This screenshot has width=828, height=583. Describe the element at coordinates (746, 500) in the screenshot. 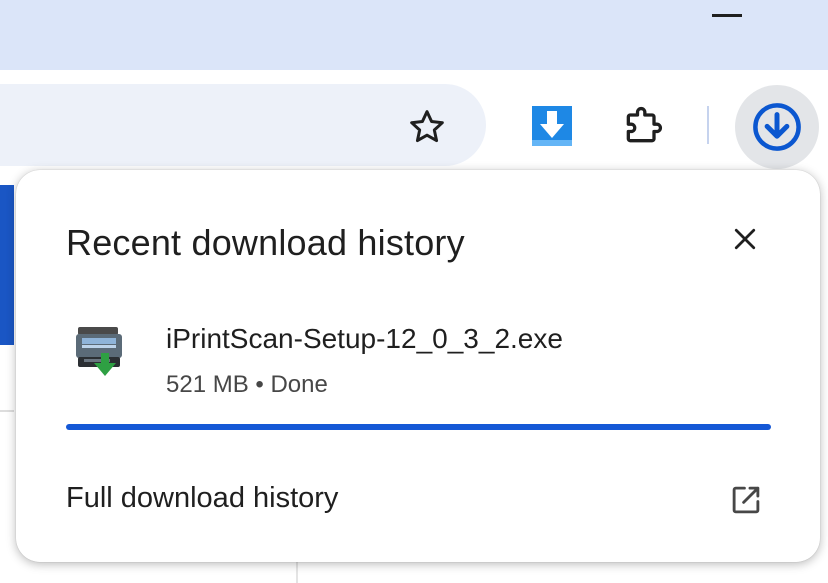

I see `open-in-new-icon` at that location.